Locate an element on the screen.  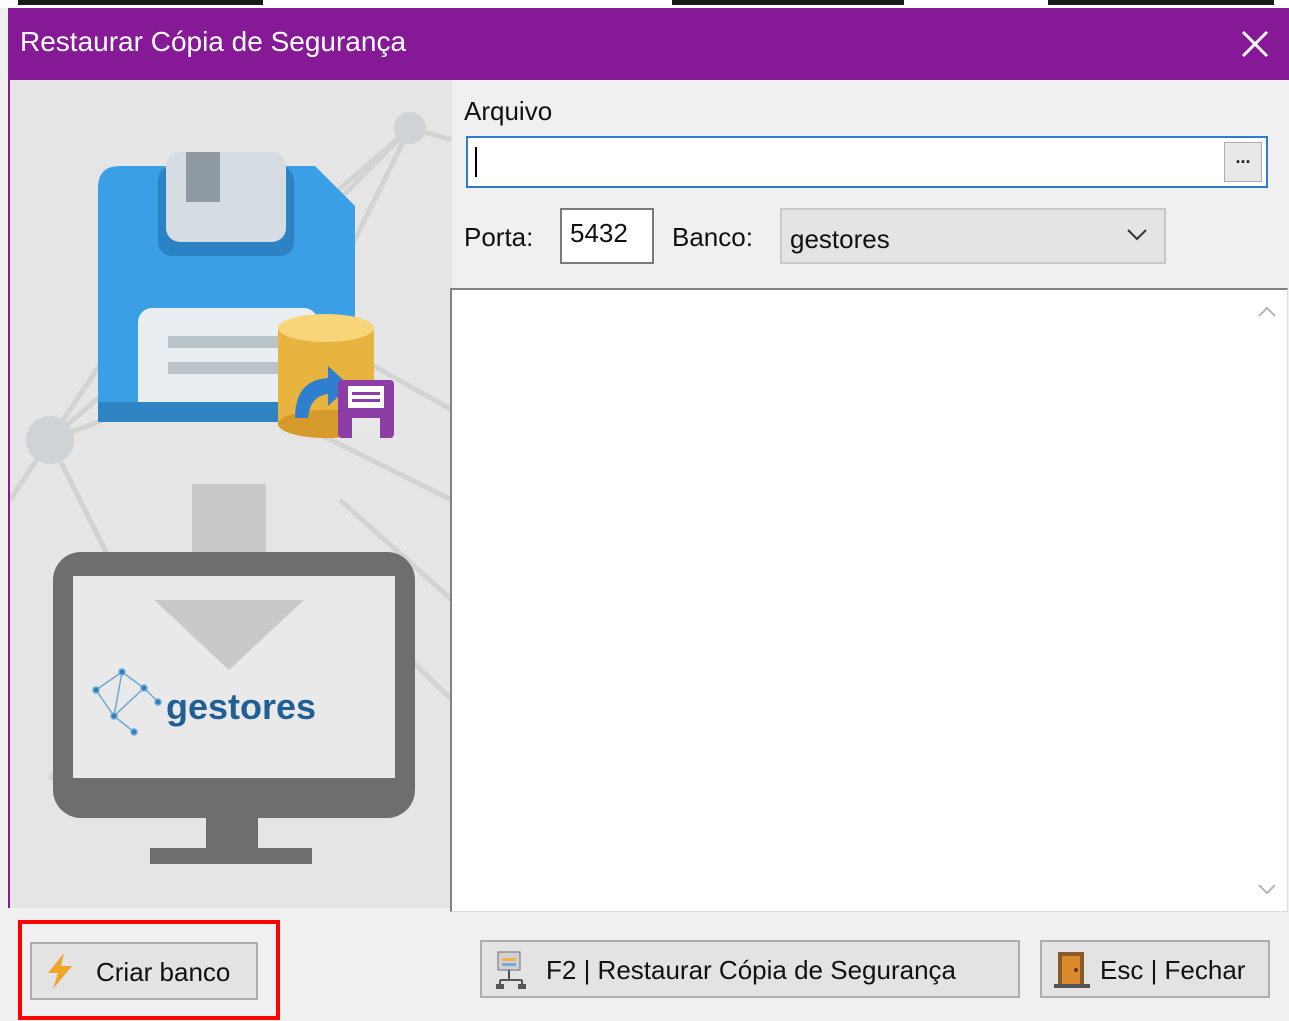
scroll-up-icon is located at coordinates (1267, 312).